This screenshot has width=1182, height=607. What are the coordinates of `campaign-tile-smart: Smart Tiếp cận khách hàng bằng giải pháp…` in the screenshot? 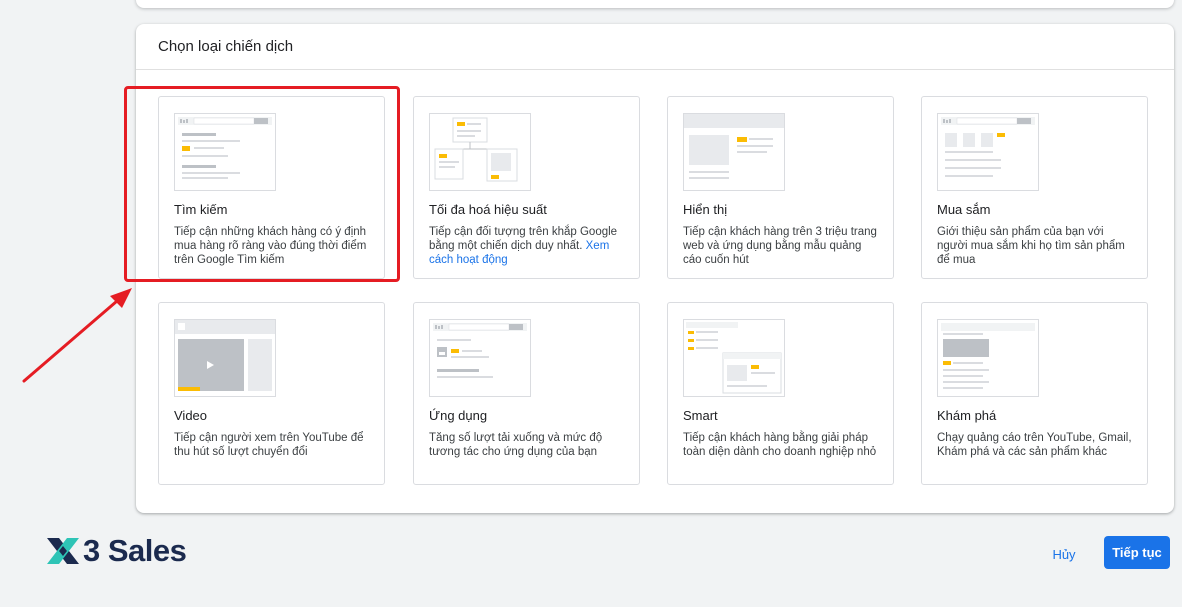 It's located at (780, 393).